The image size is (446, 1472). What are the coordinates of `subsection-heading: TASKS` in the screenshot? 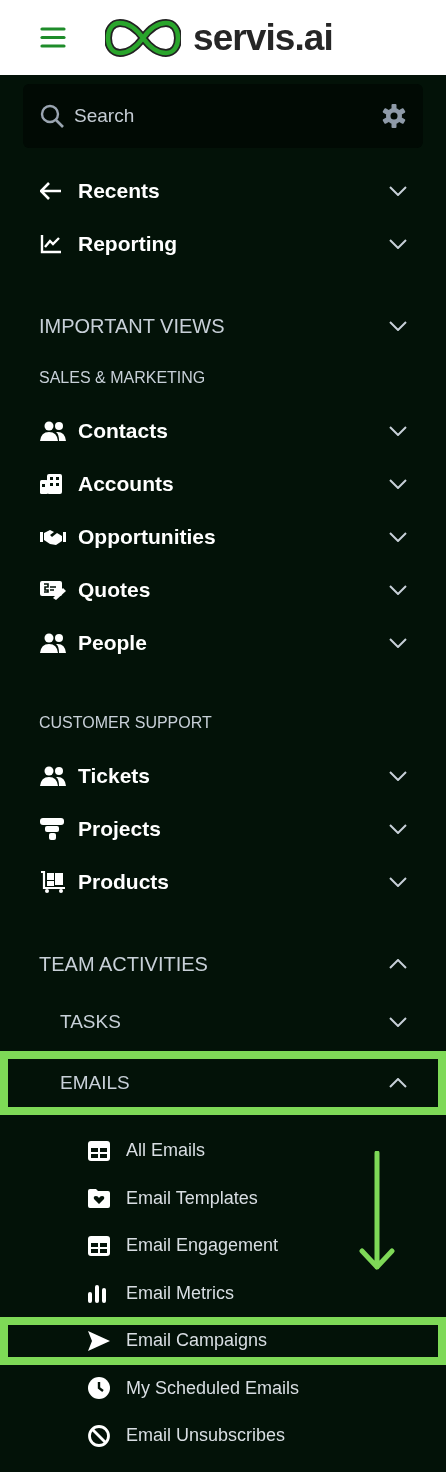 It's located at (224, 1022).